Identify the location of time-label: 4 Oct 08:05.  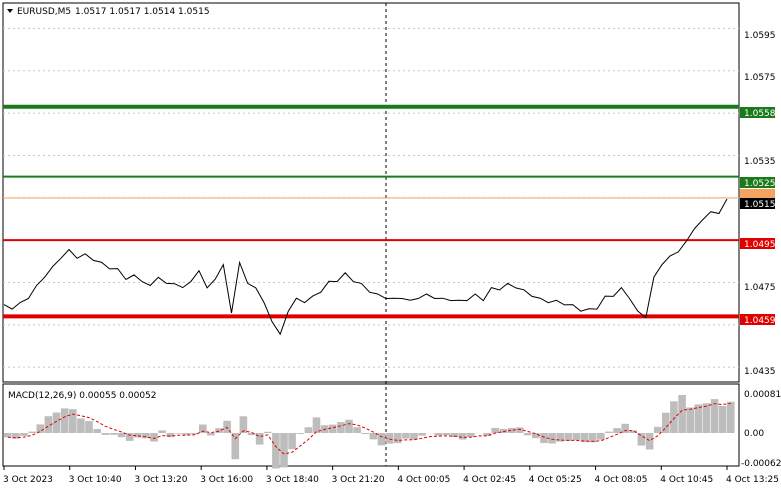
(621, 480).